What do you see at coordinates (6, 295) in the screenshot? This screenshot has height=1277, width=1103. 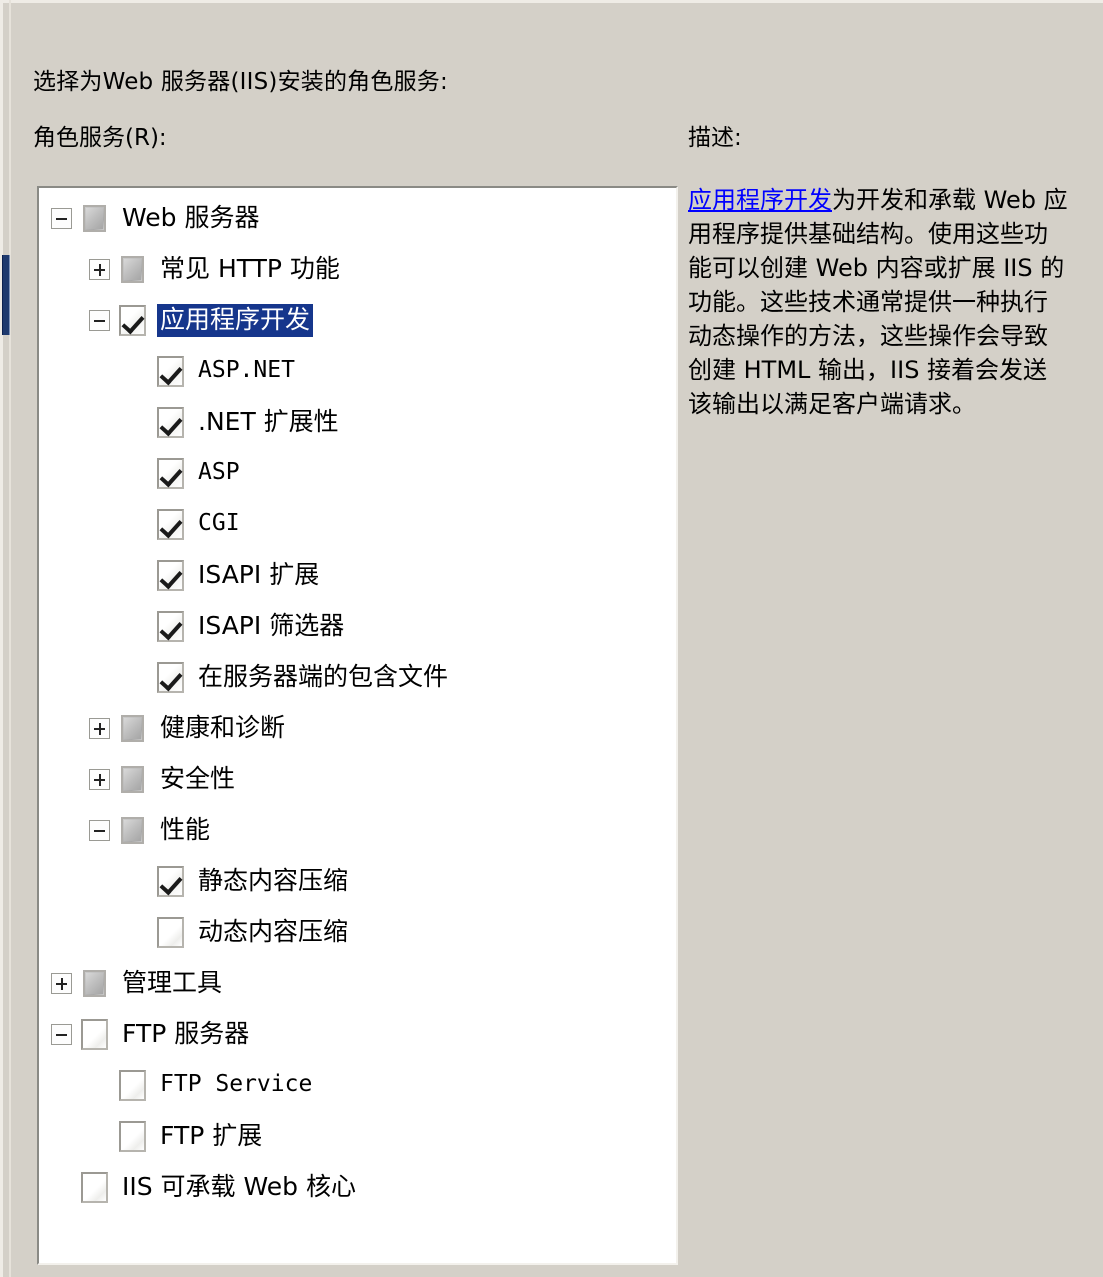 I see `left-focus-accent-bar` at bounding box center [6, 295].